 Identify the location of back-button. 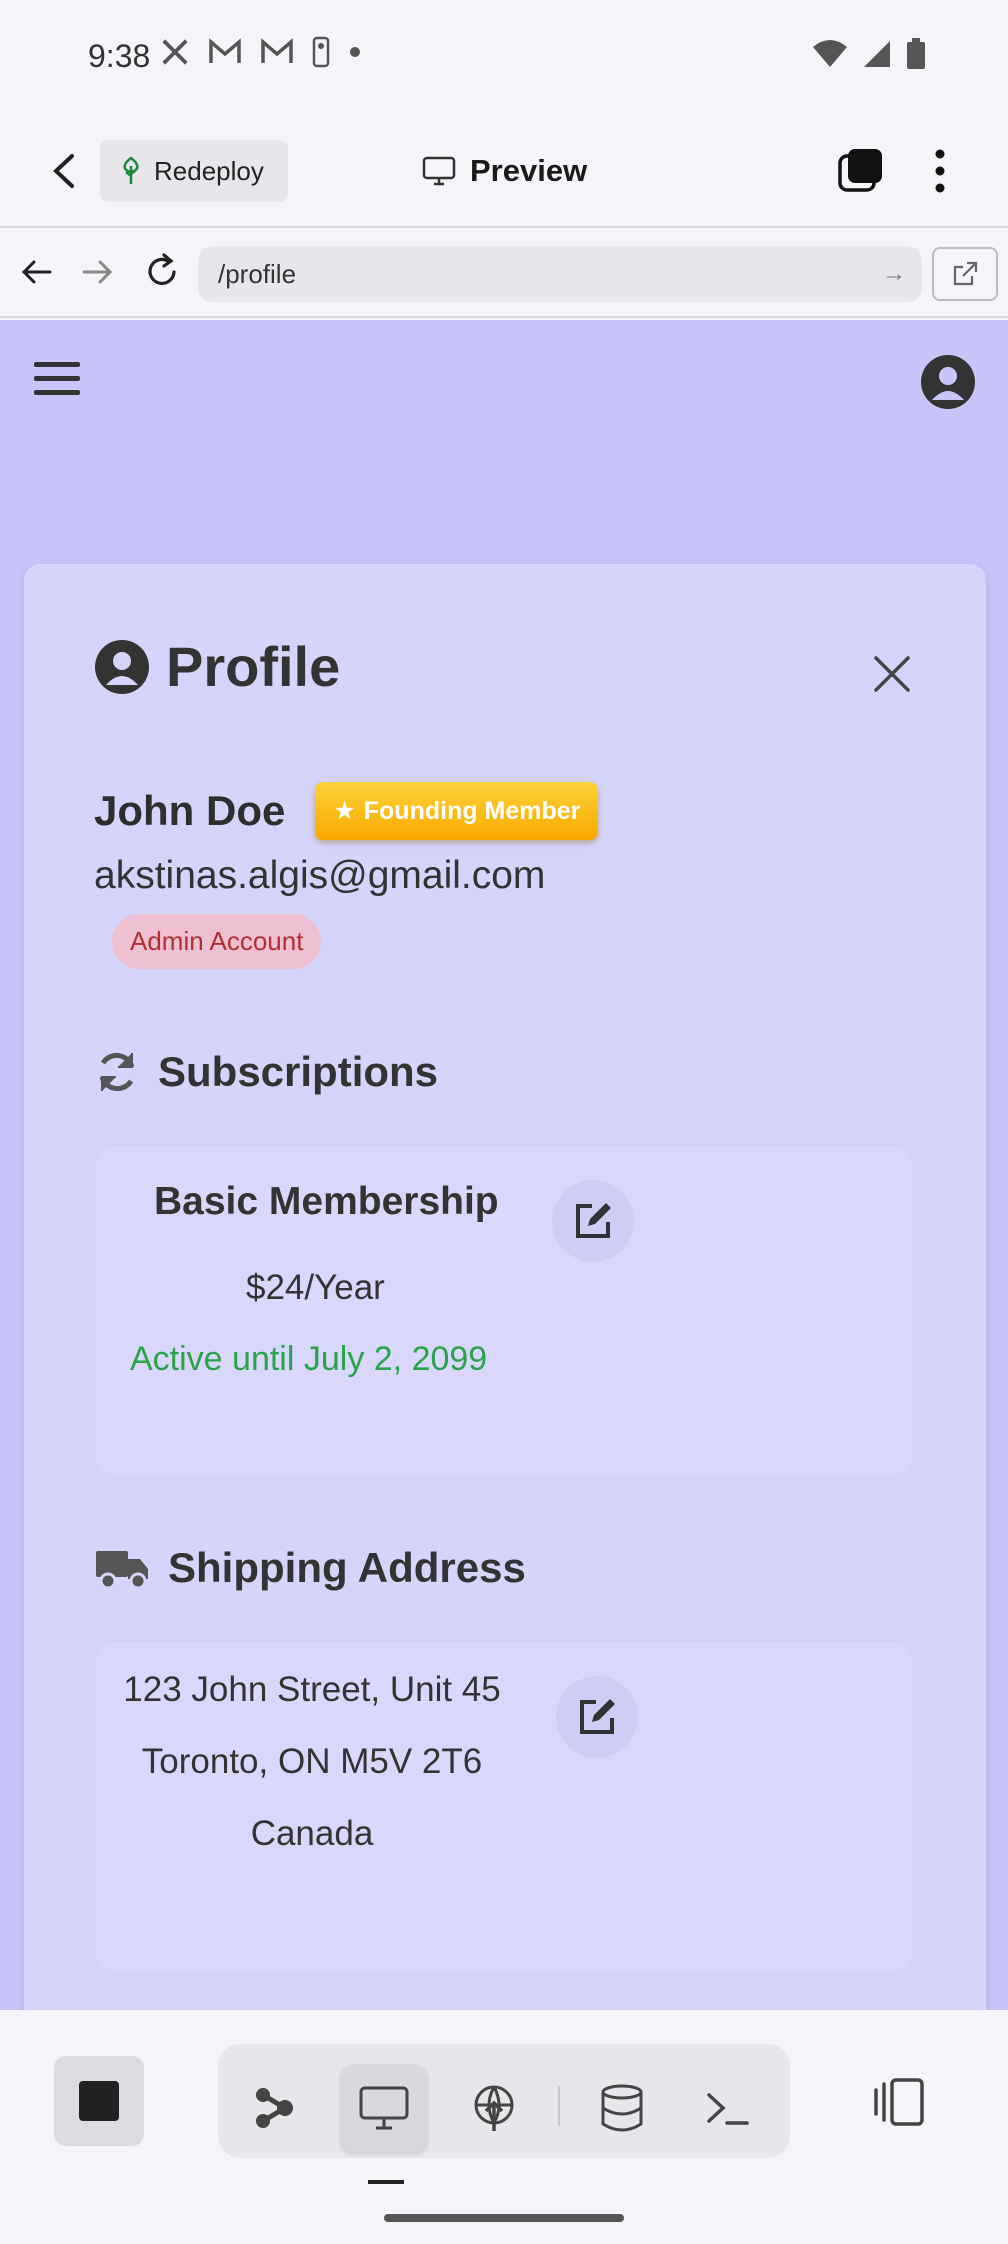
(65, 171).